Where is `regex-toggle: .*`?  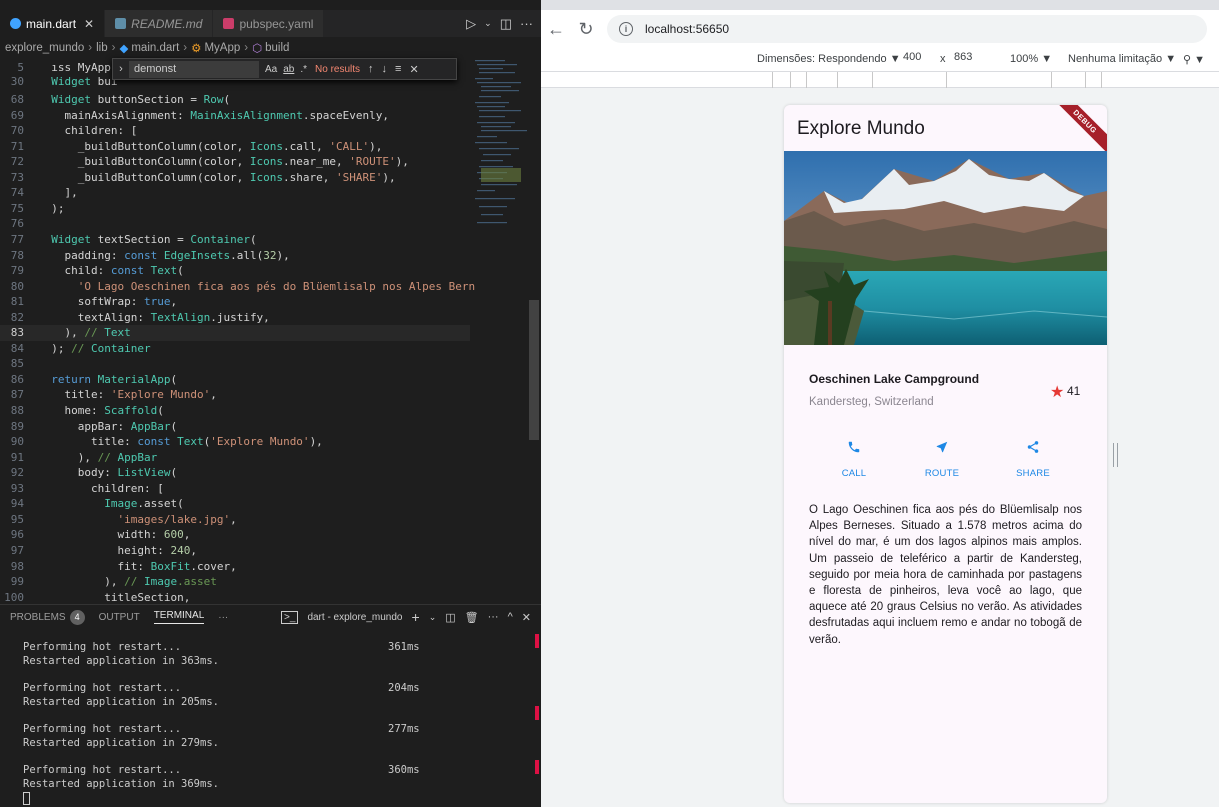 regex-toggle: .* is located at coordinates (303, 69).